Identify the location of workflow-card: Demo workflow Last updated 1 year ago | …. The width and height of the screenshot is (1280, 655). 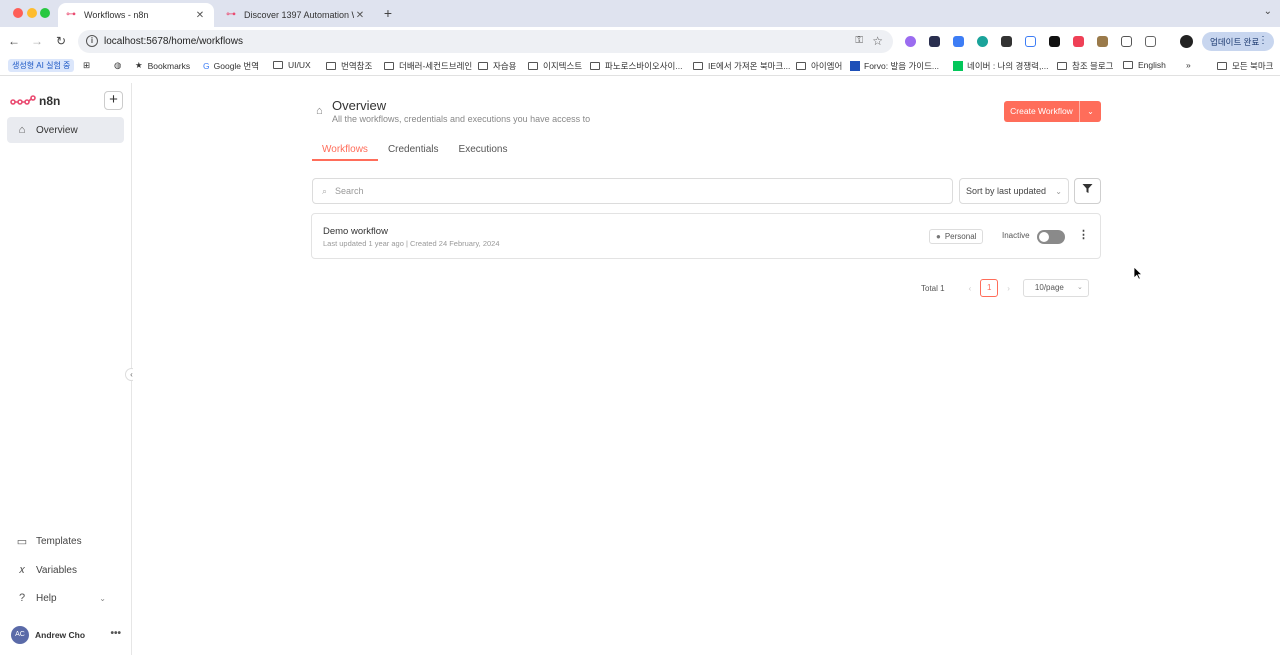
(706, 236).